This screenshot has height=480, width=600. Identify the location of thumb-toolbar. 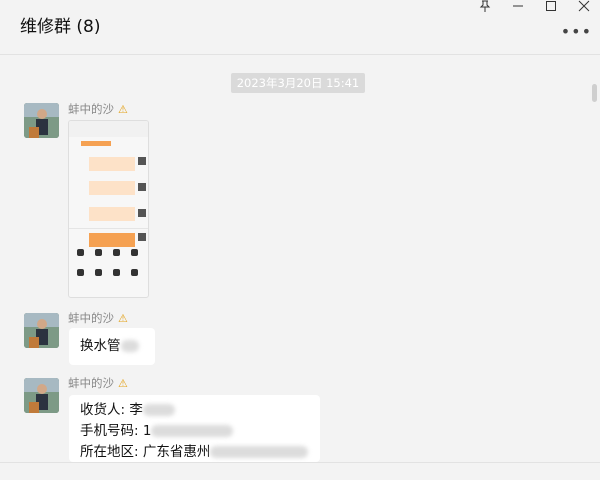
(108, 233).